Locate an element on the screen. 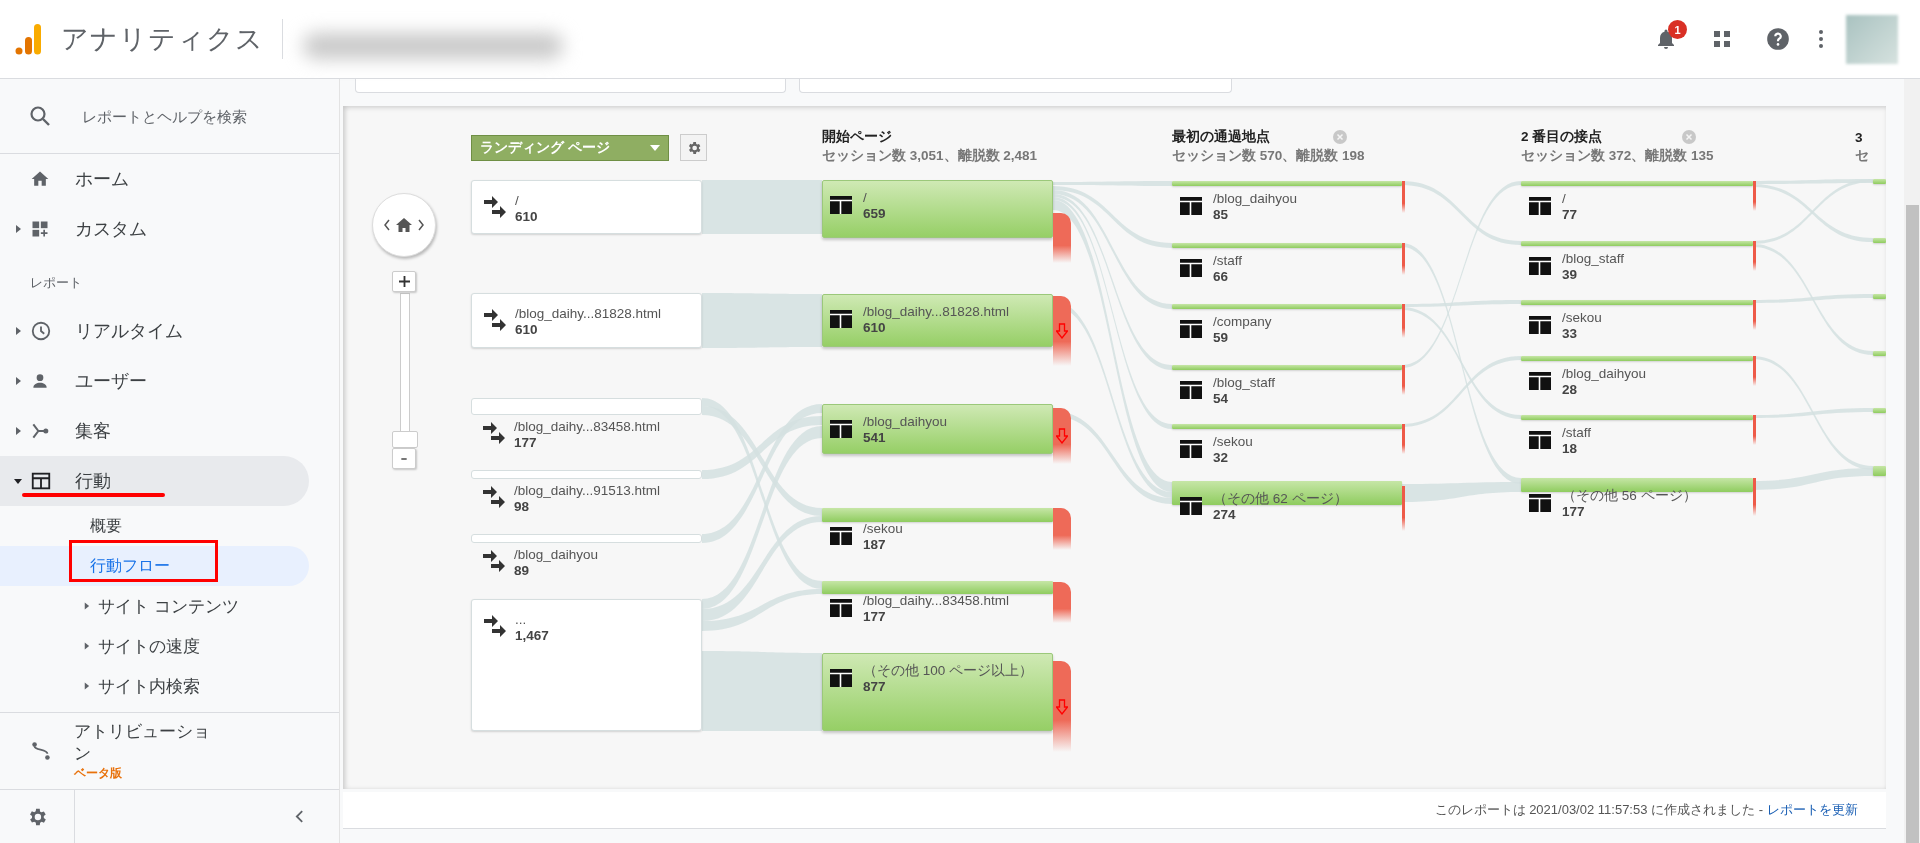 Image resolution: width=1920 pixels, height=843 pixels. scrollbar is located at coordinates (1912, 461).